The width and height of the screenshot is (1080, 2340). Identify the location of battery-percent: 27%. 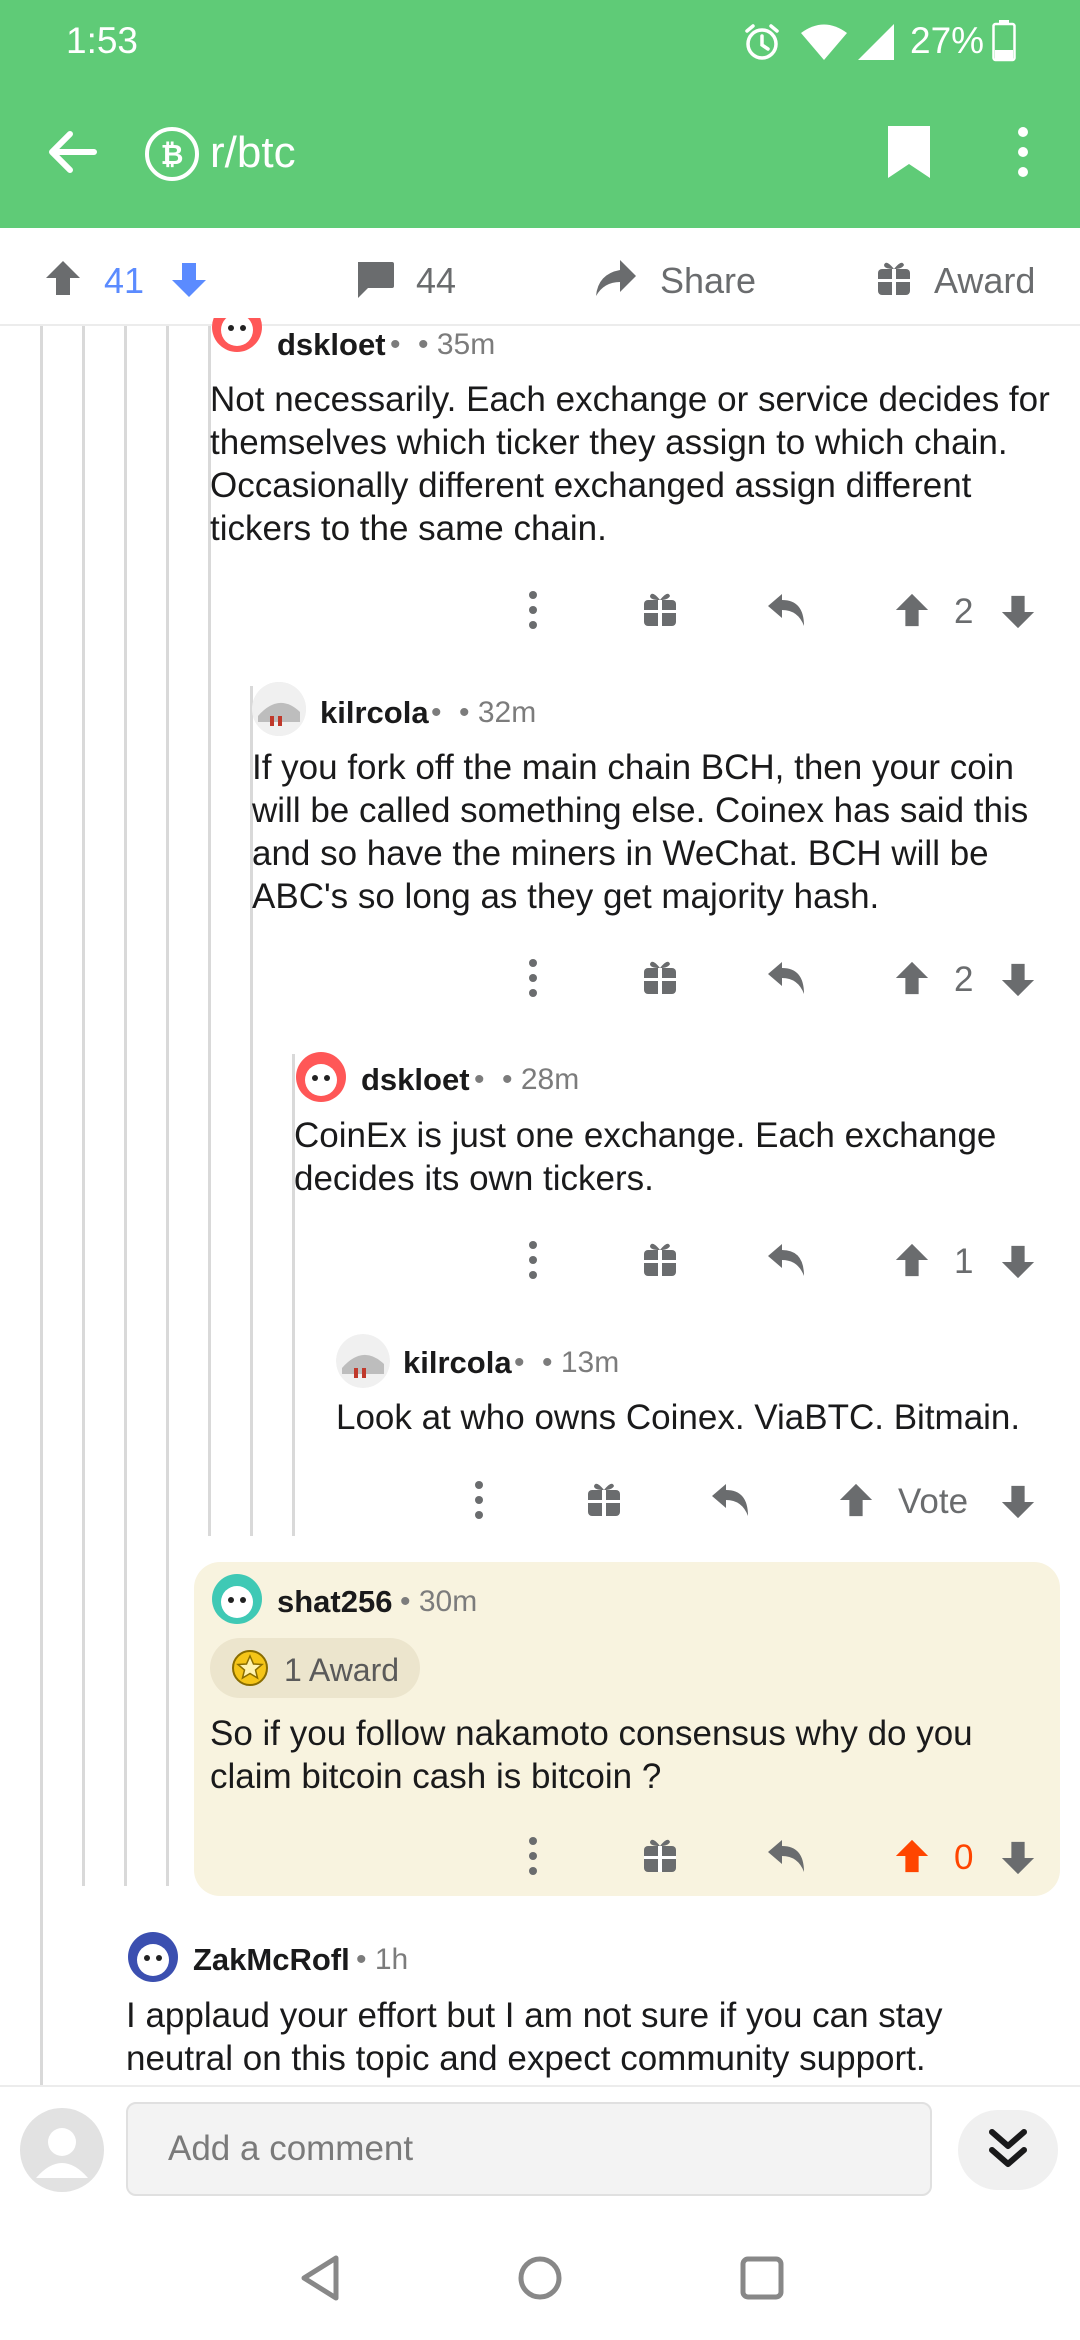
(947, 40).